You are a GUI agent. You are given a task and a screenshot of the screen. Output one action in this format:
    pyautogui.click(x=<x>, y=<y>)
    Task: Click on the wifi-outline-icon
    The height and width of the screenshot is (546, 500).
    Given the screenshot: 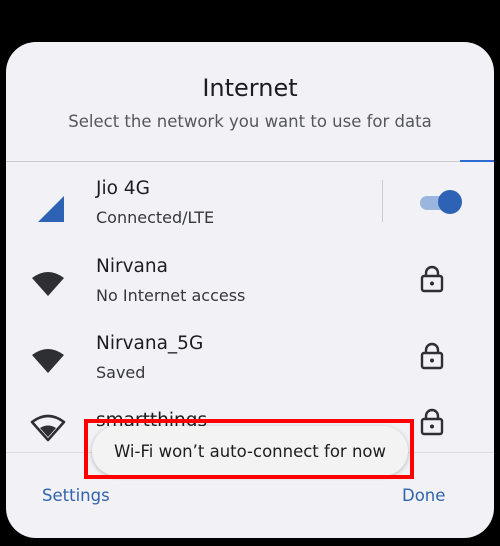 What is the action you would take?
    pyautogui.click(x=48, y=428)
    